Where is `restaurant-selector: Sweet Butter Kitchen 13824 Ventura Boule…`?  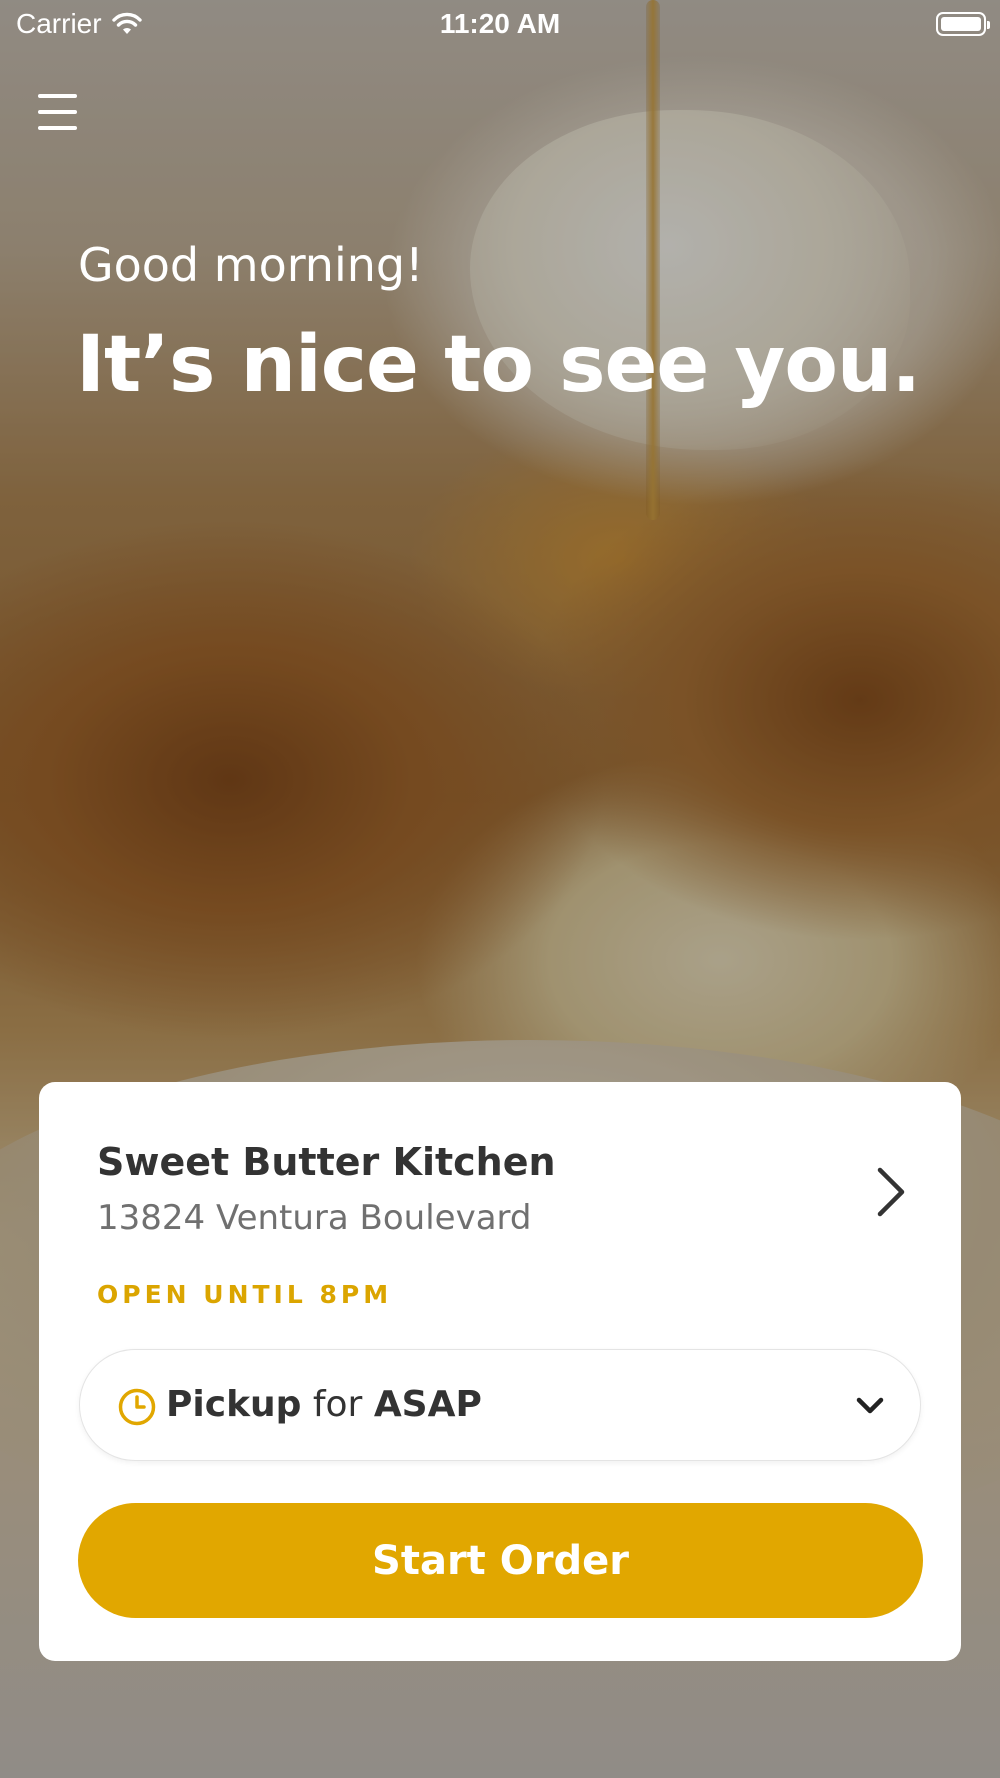
restaurant-selector: Sweet Butter Kitchen 13824 Ventura Boule… is located at coordinates (500, 1167).